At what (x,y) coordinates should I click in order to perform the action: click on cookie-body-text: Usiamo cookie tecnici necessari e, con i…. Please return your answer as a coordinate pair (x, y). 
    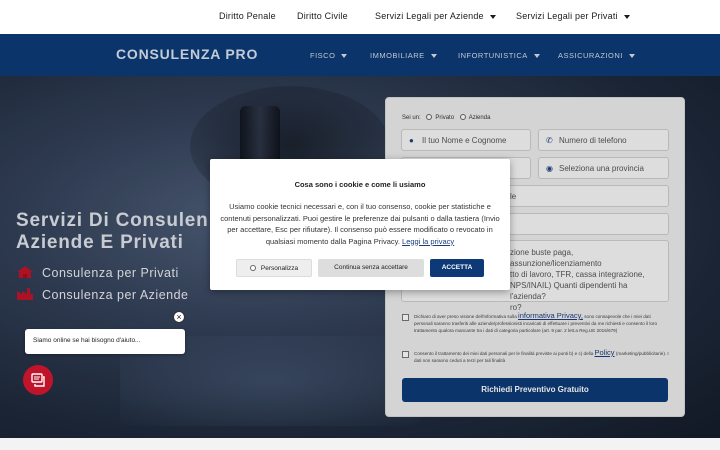
    Looking at the image, I should click on (360, 224).